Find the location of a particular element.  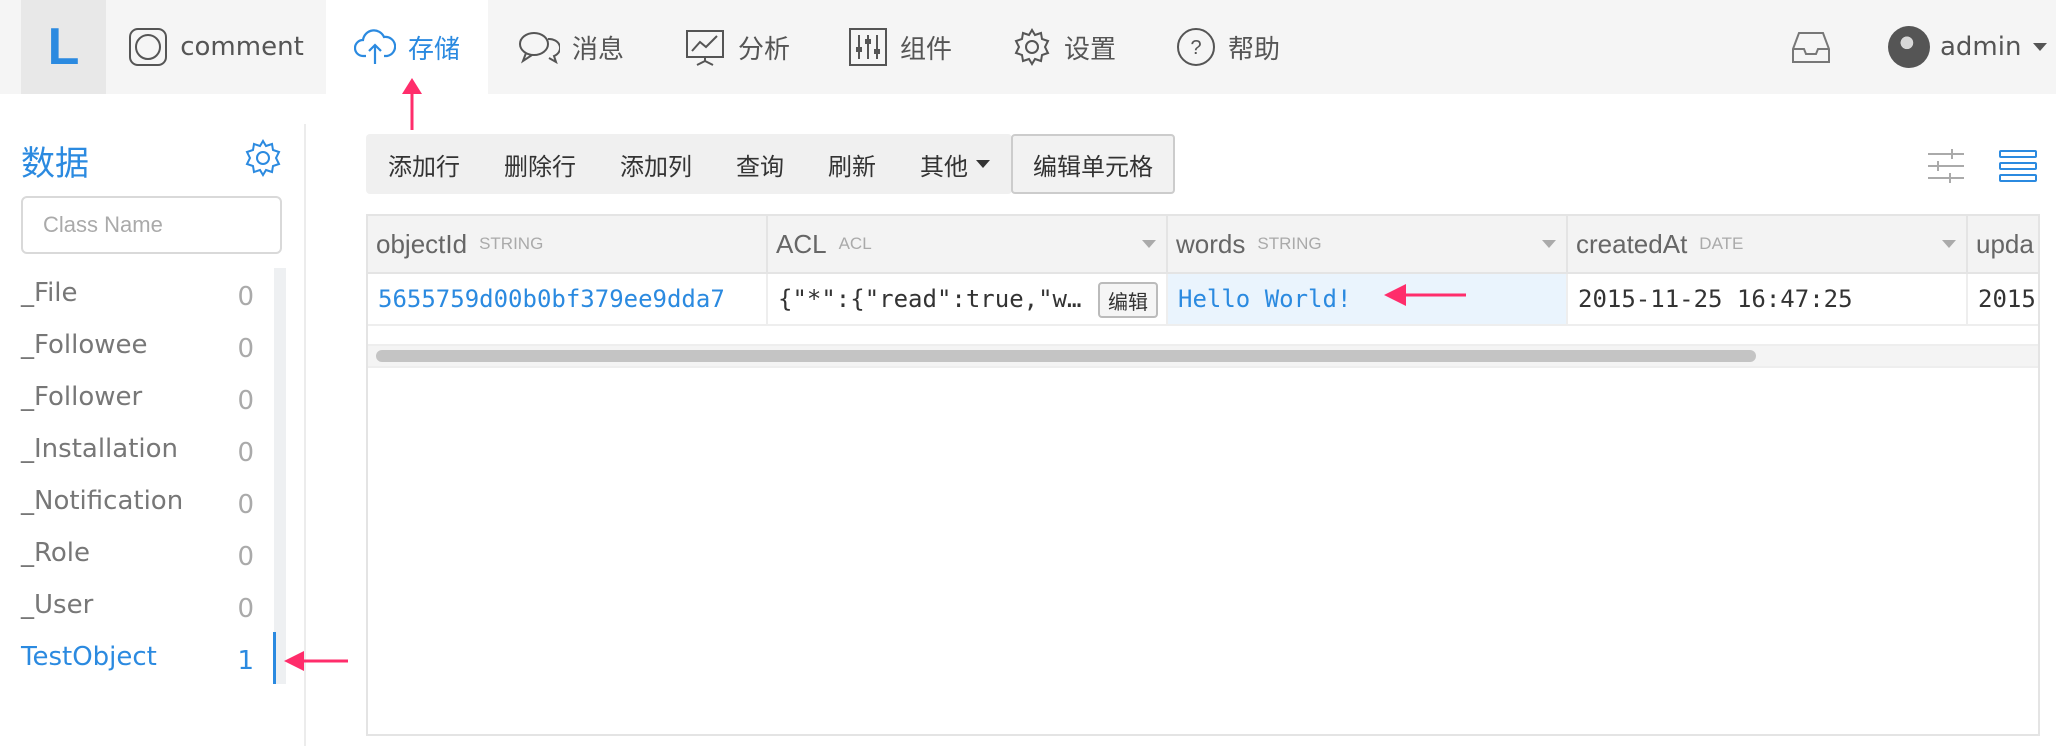

inbox-button is located at coordinates (1817, 47).